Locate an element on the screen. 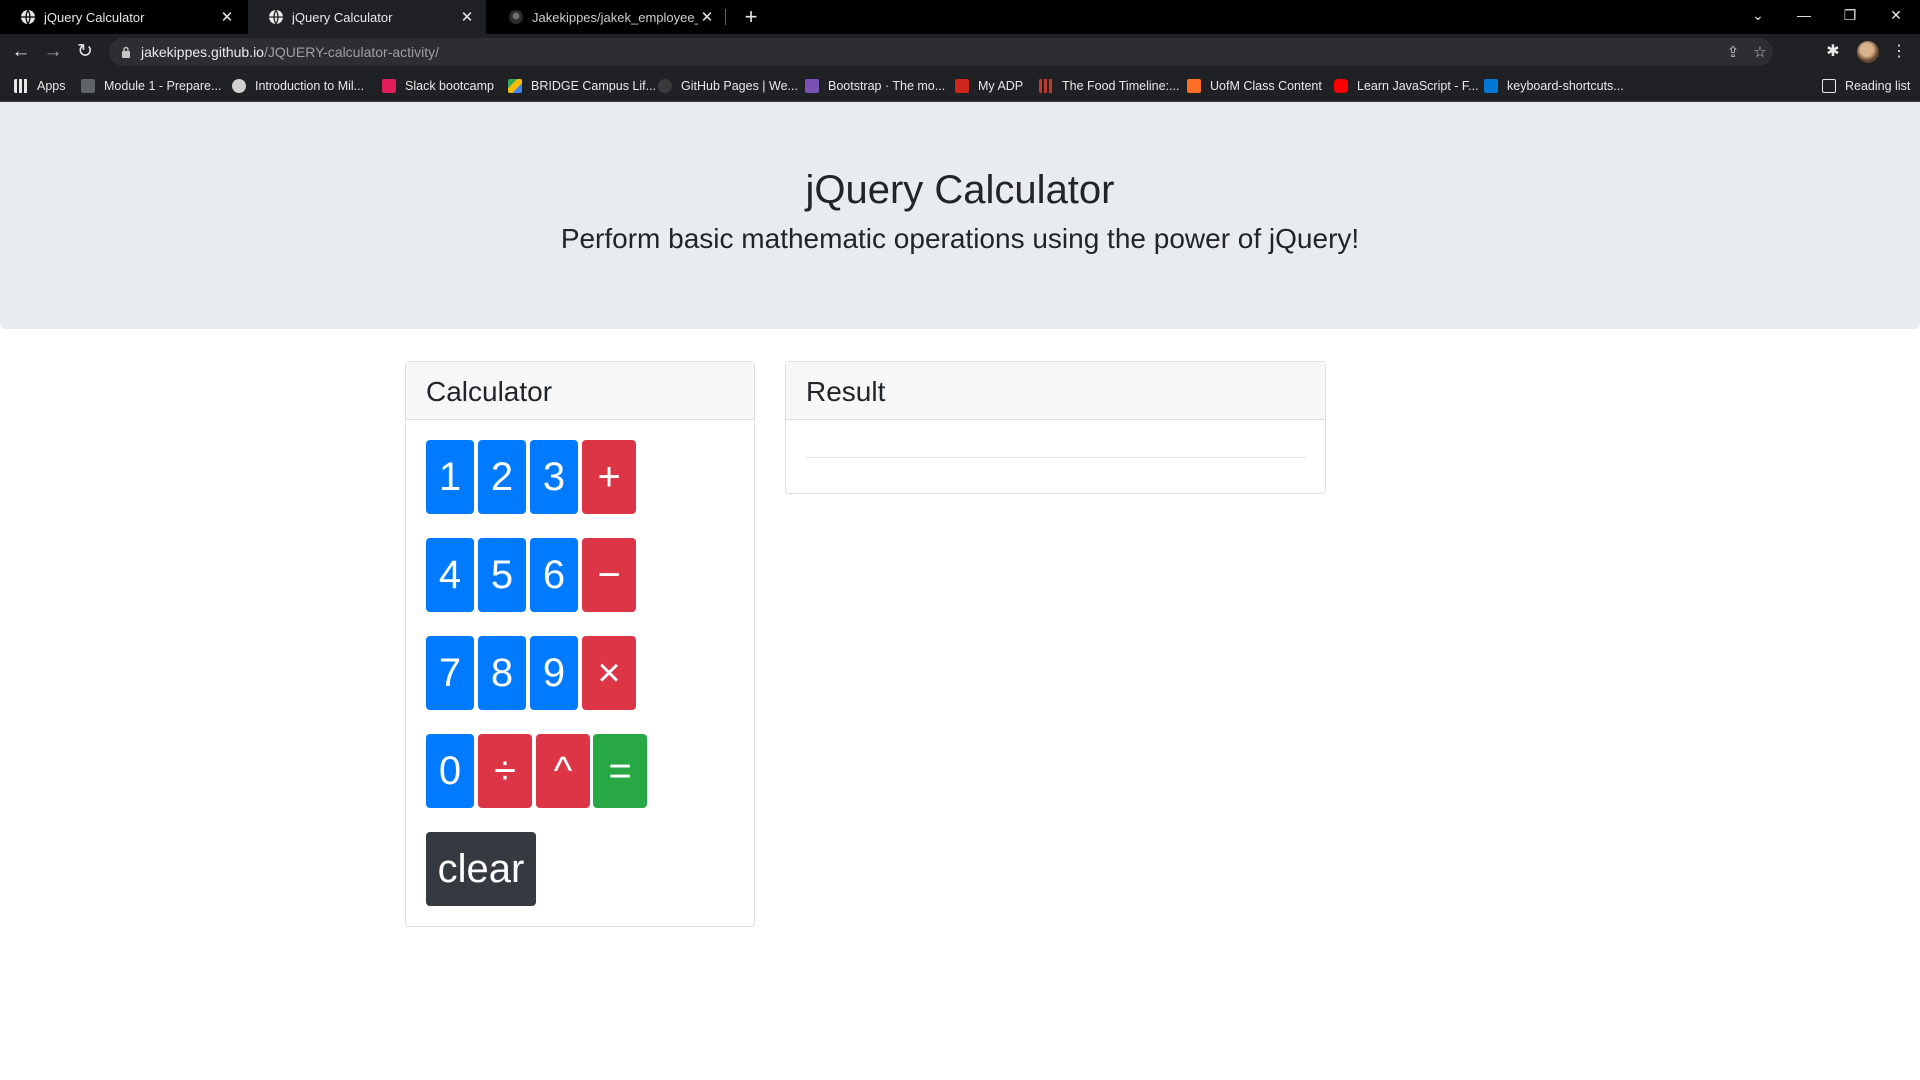 This screenshot has height=1080, width=1920. bookmark-label: Apps is located at coordinates (51, 86).